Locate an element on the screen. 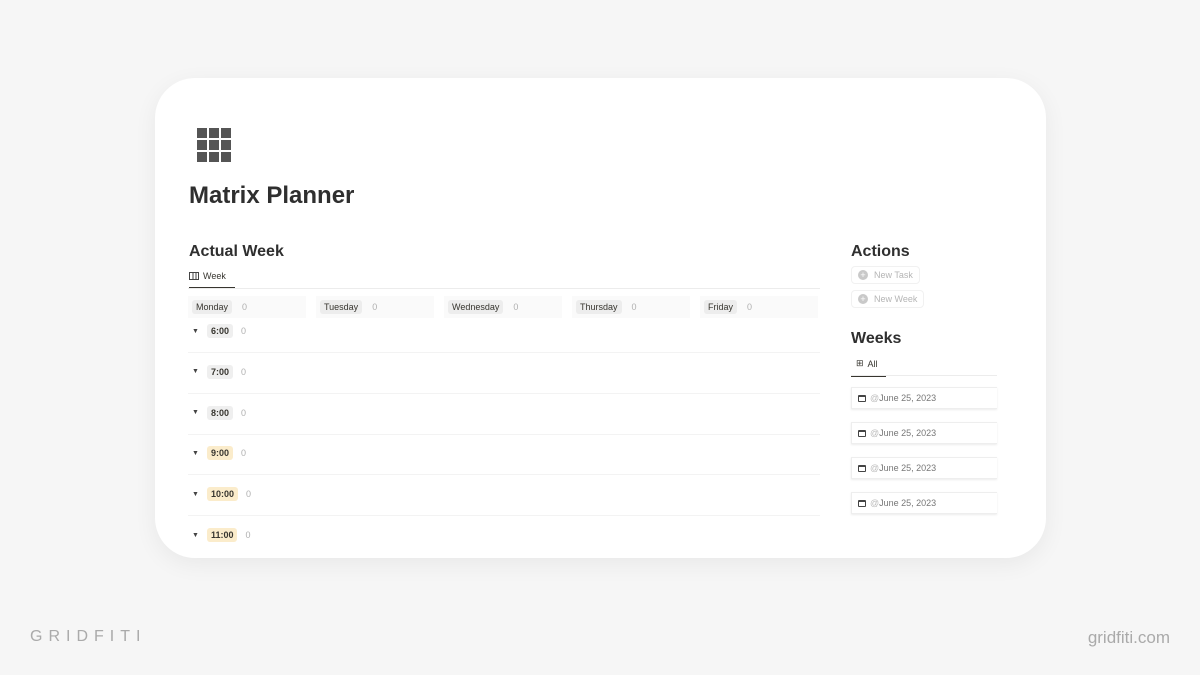 This screenshot has width=1200, height=675. time-group: ▼ 6:00 0 is located at coordinates (219, 331).